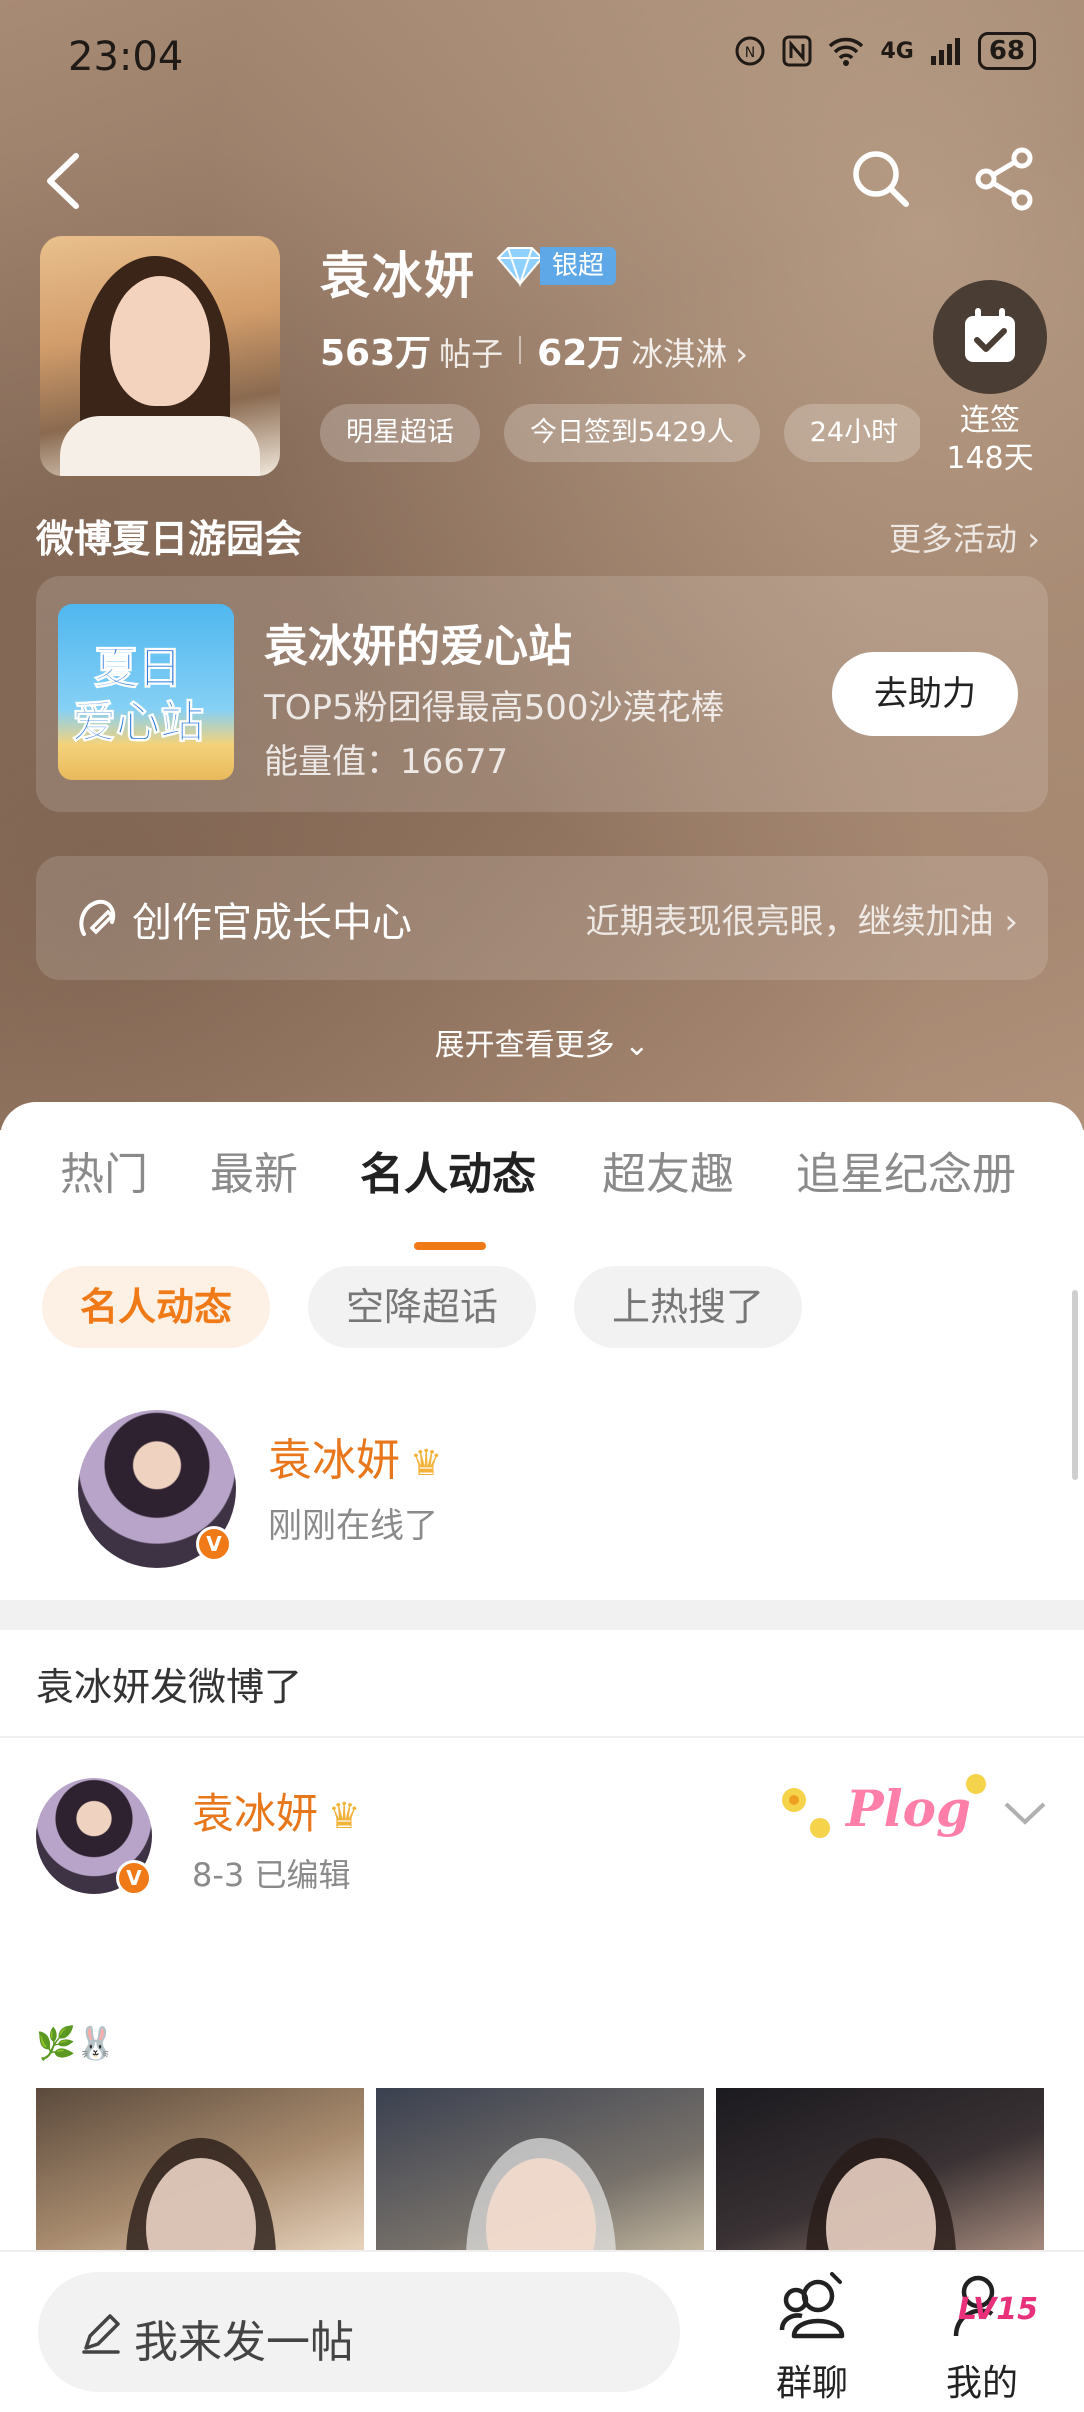  Describe the element at coordinates (146, 692) in the screenshot. I see `love-station-thumbnail: 夏日 爱心站` at that location.